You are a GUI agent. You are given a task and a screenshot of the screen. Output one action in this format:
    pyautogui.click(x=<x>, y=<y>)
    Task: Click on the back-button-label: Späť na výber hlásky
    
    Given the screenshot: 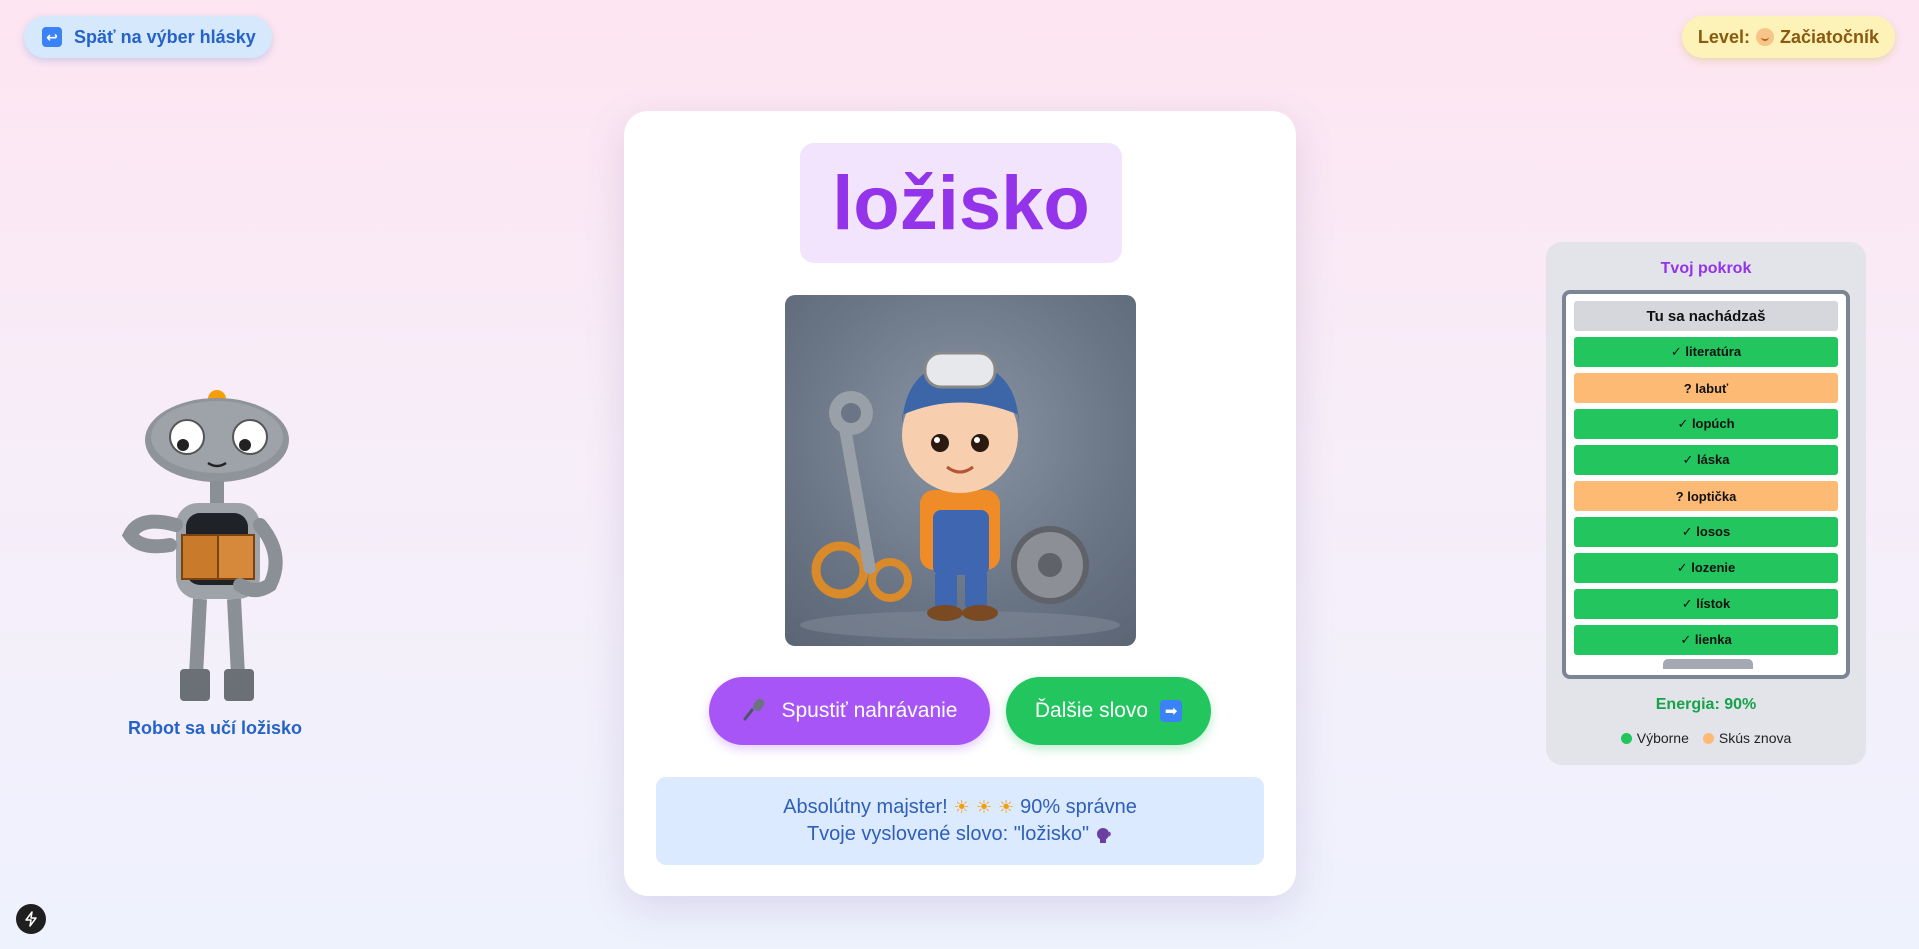 What is the action you would take?
    pyautogui.click(x=165, y=36)
    